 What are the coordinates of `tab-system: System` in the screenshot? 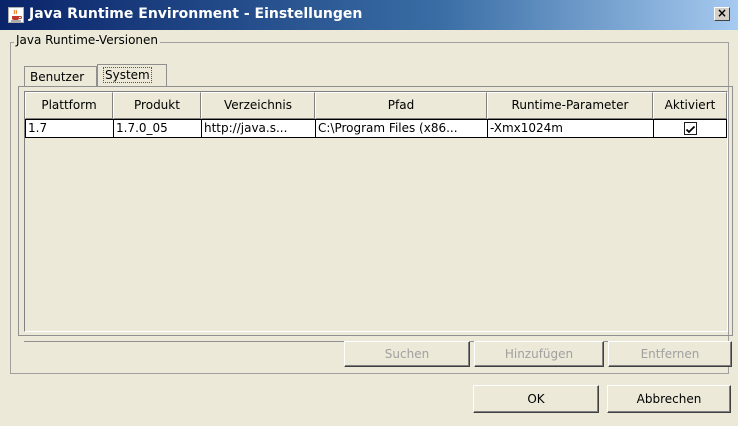 It's located at (132, 75).